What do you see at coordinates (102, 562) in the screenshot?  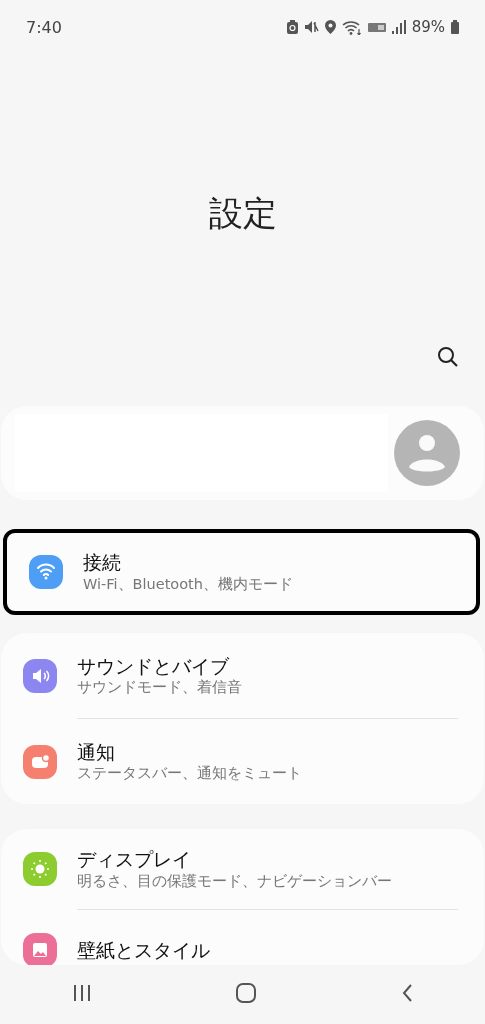 I see `item-title: 接続` at bounding box center [102, 562].